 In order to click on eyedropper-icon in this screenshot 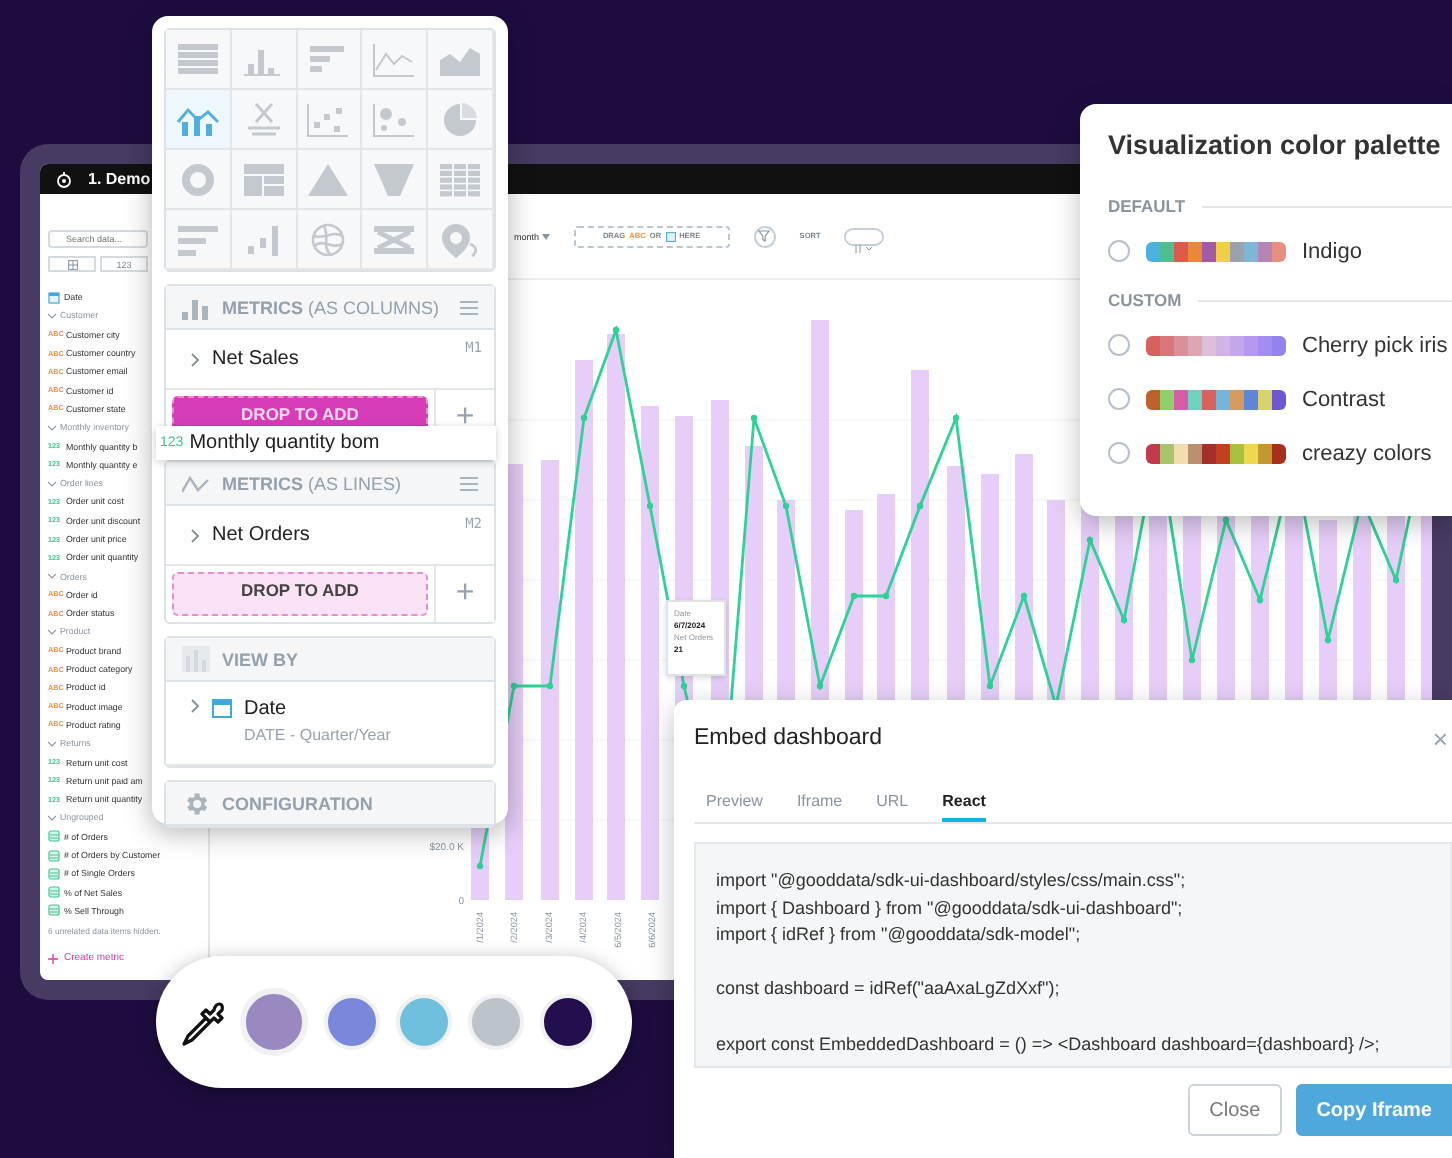, I will do `click(202, 1022)`.